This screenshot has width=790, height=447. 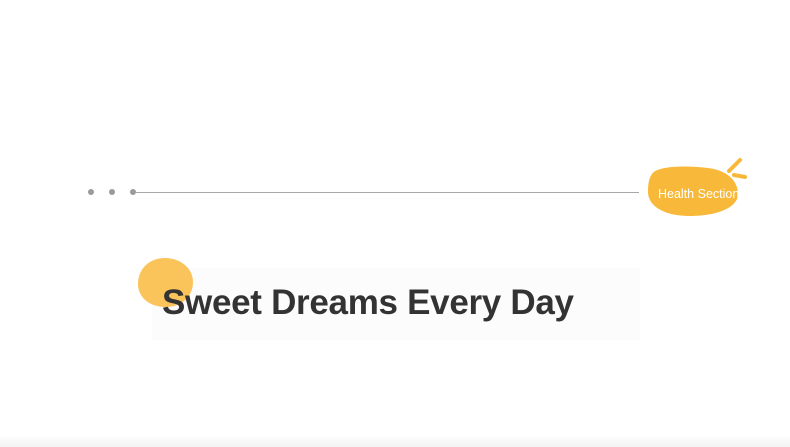 I want to click on page-title: Sweet Dreams Every Day, so click(x=368, y=302).